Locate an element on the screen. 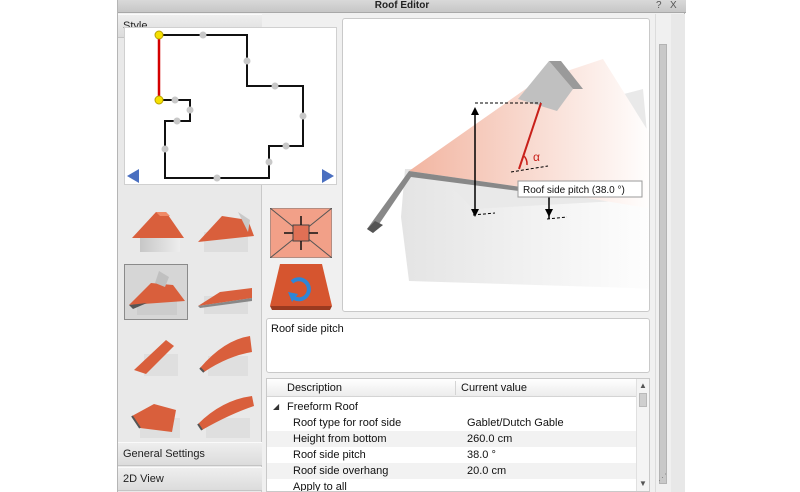  roof-style-shed is located at coordinates (226, 292).